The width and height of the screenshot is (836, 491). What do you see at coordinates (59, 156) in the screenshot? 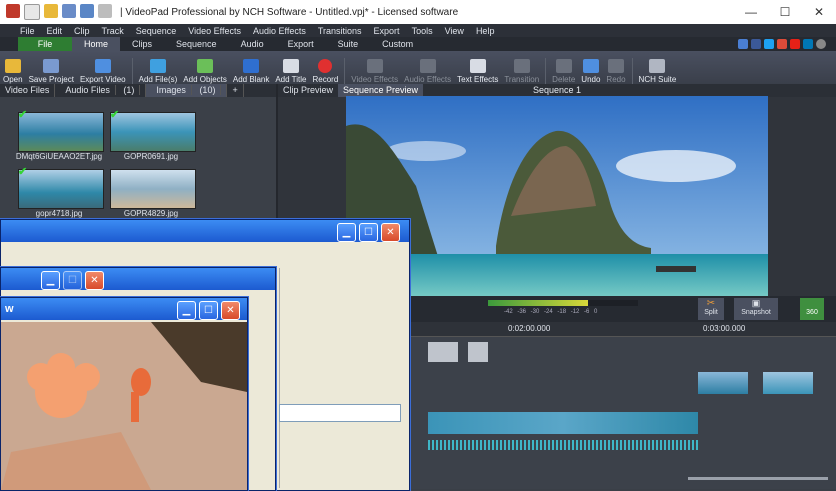
I see `thumbnail-1-label: DMqt6GiUEAAO2ET.jpg` at bounding box center [59, 156].